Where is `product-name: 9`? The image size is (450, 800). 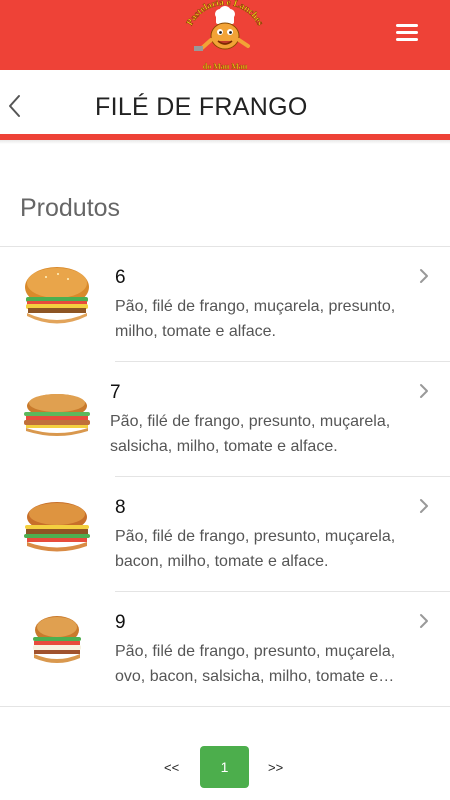 product-name: 9 is located at coordinates (120, 622).